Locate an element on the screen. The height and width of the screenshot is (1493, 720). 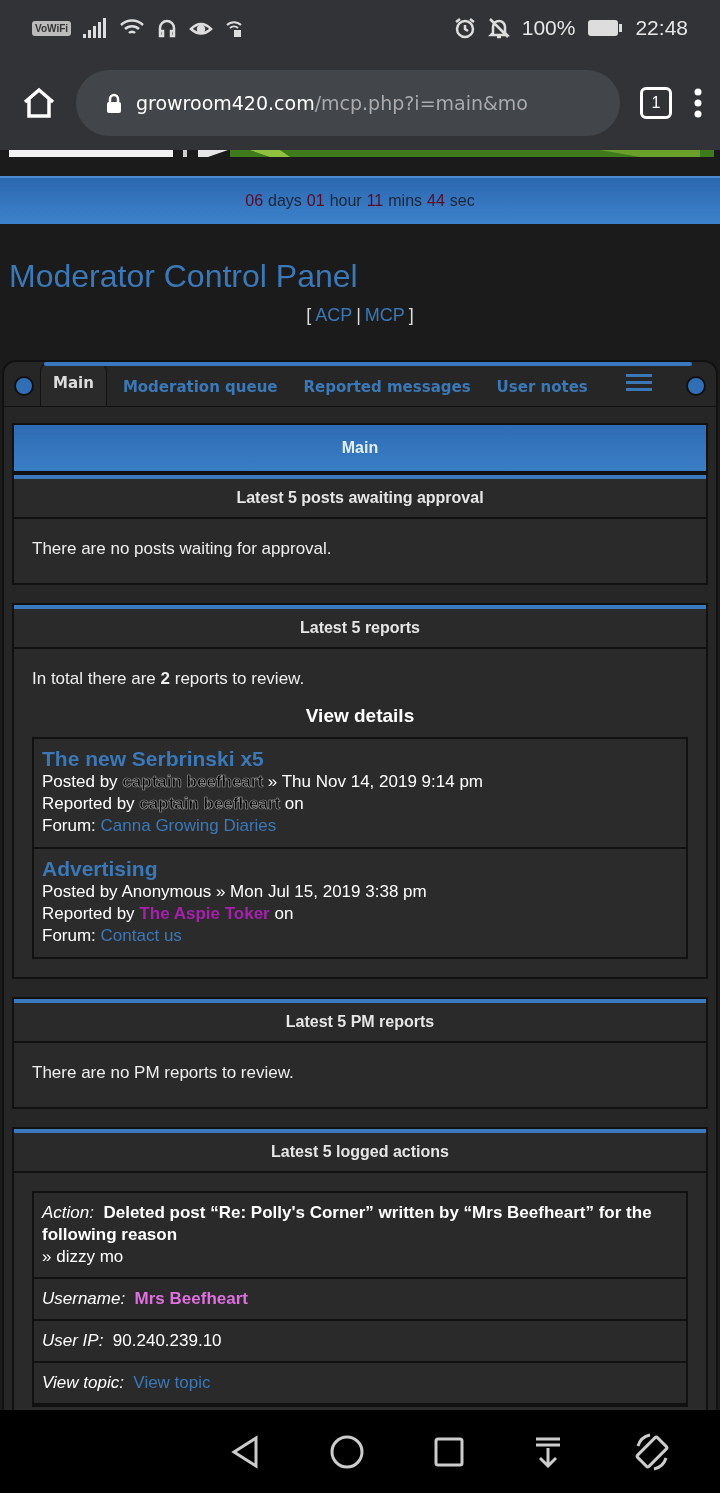
report-title-link: The new Serbrinski x5 is located at coordinates (360, 759).